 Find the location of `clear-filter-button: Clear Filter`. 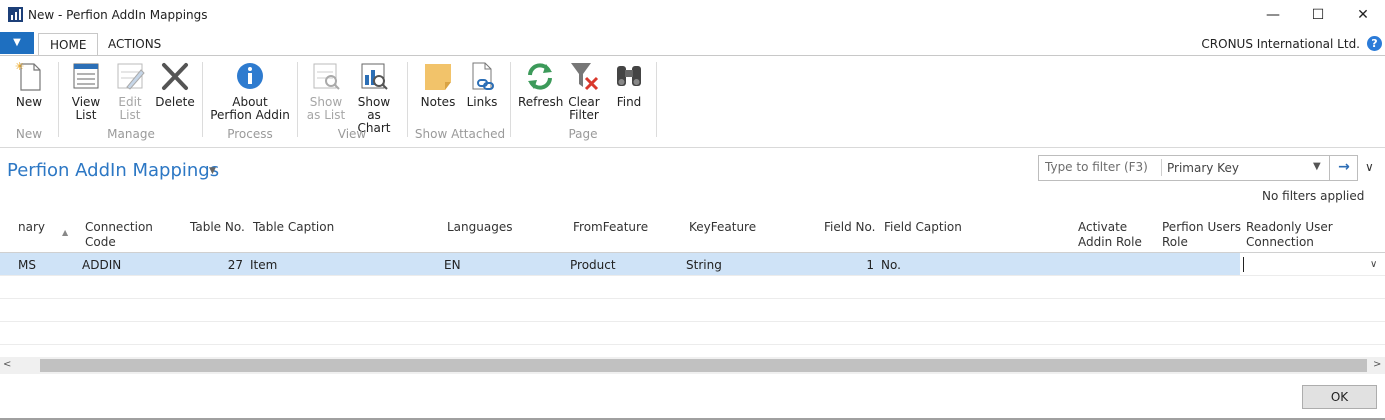

clear-filter-button: Clear Filter is located at coordinates (584, 91).